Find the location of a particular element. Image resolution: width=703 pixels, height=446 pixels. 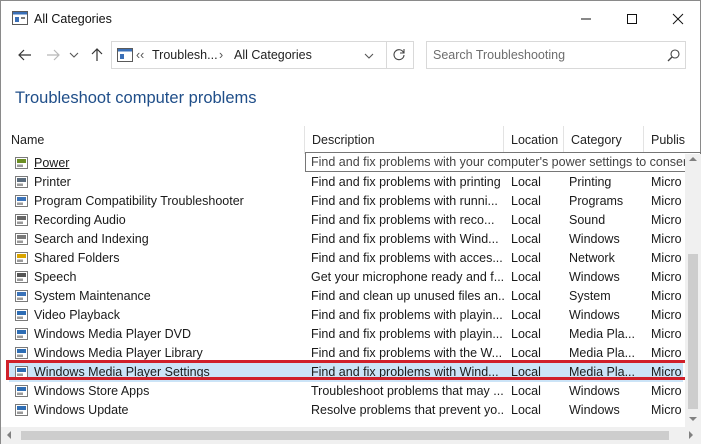

scroll-up-icon is located at coordinates (693, 159).